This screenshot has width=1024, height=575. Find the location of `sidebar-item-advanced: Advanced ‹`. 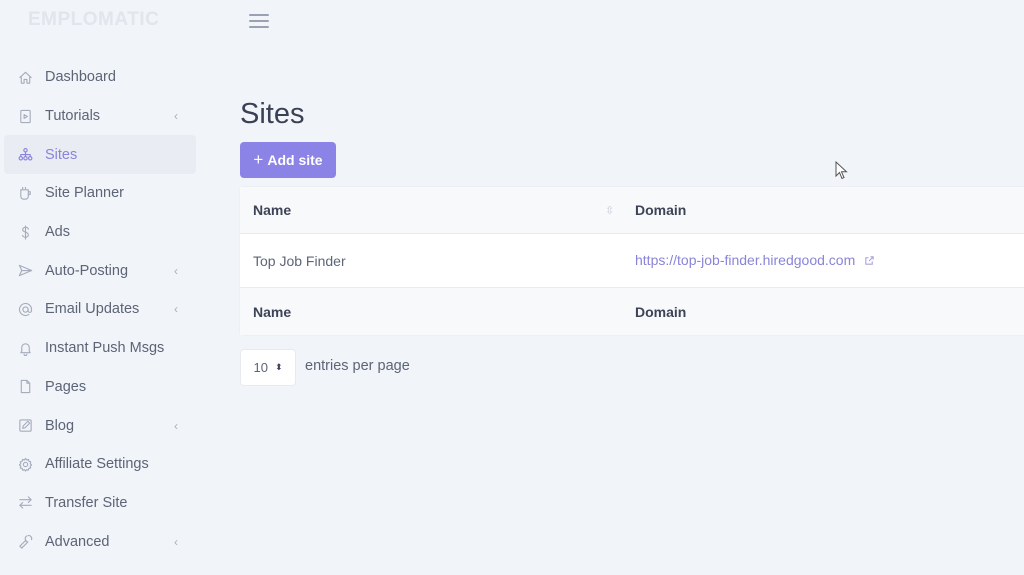

sidebar-item-advanced: Advanced ‹ is located at coordinates (100, 541).